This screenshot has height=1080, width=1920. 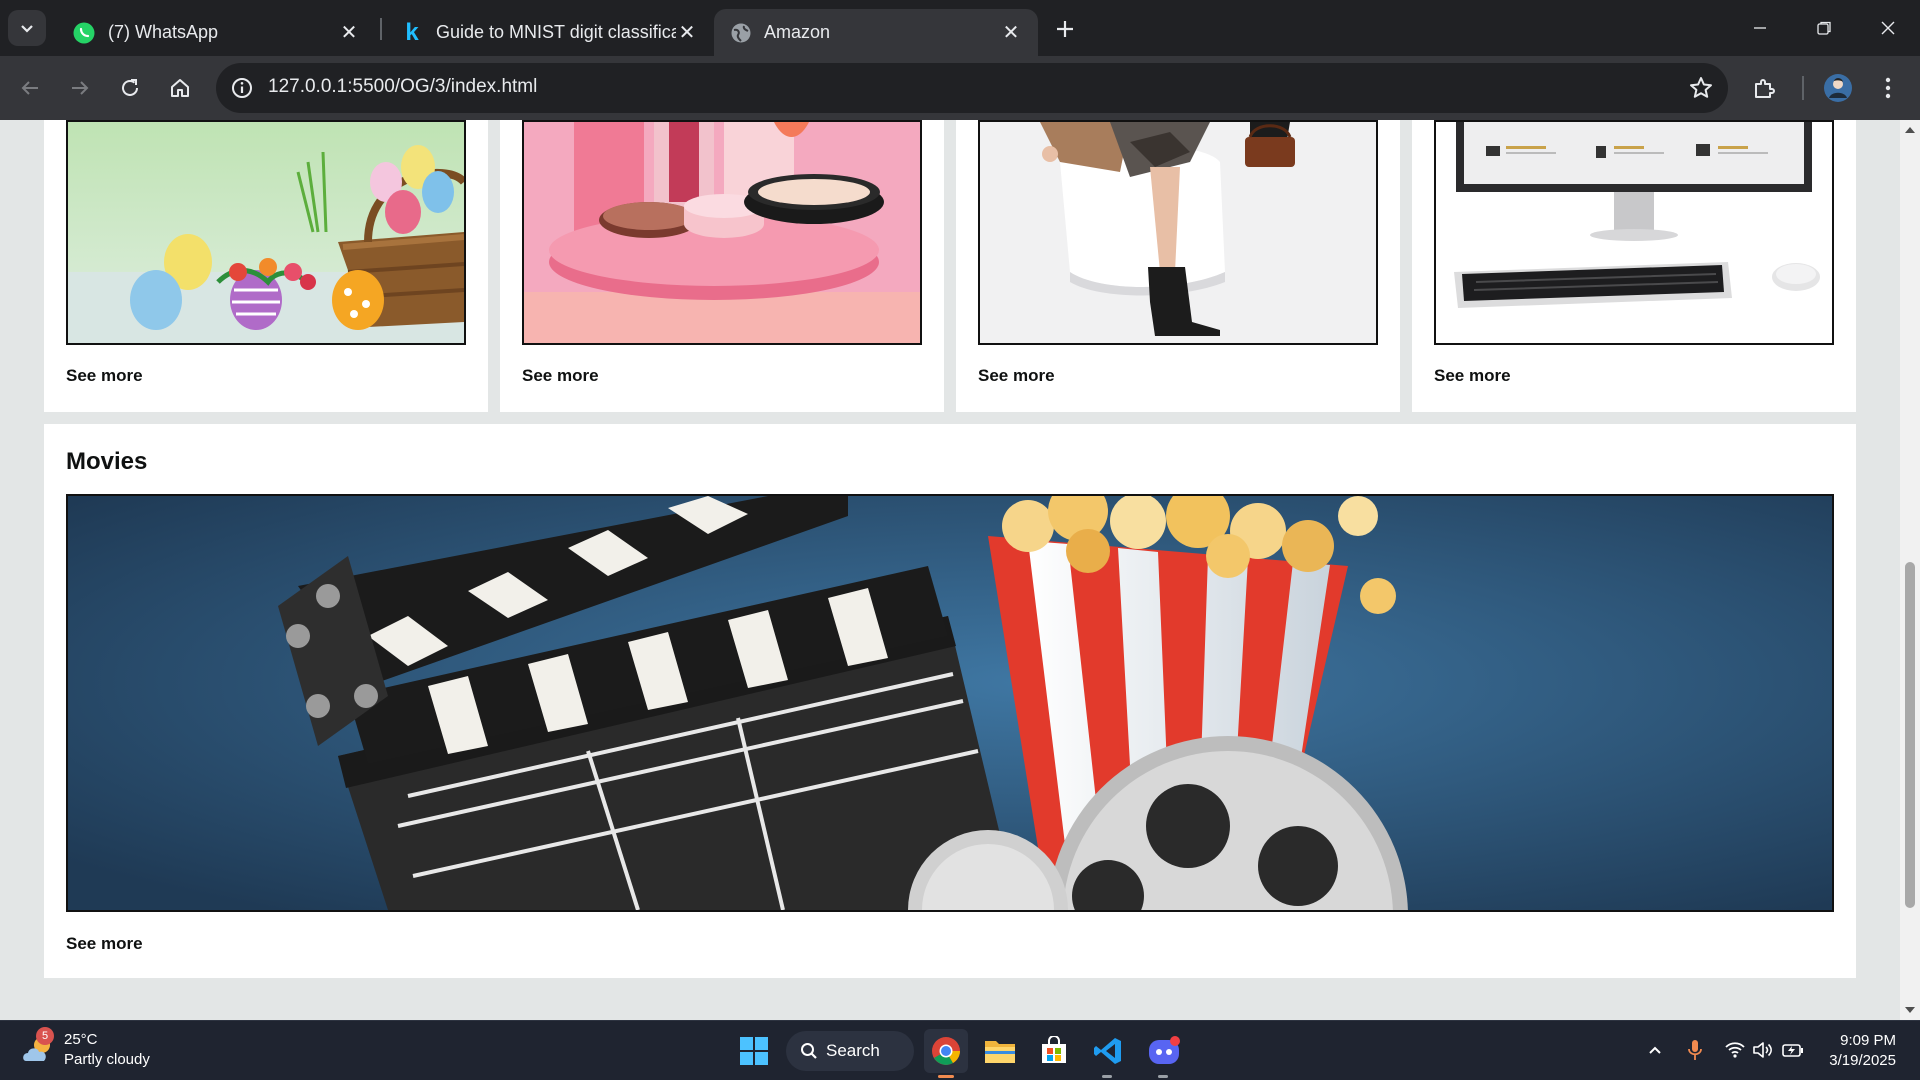 I want to click on tab-kaggle: k Guide to MNIST digit classificati ✕, so click(x=549, y=32).